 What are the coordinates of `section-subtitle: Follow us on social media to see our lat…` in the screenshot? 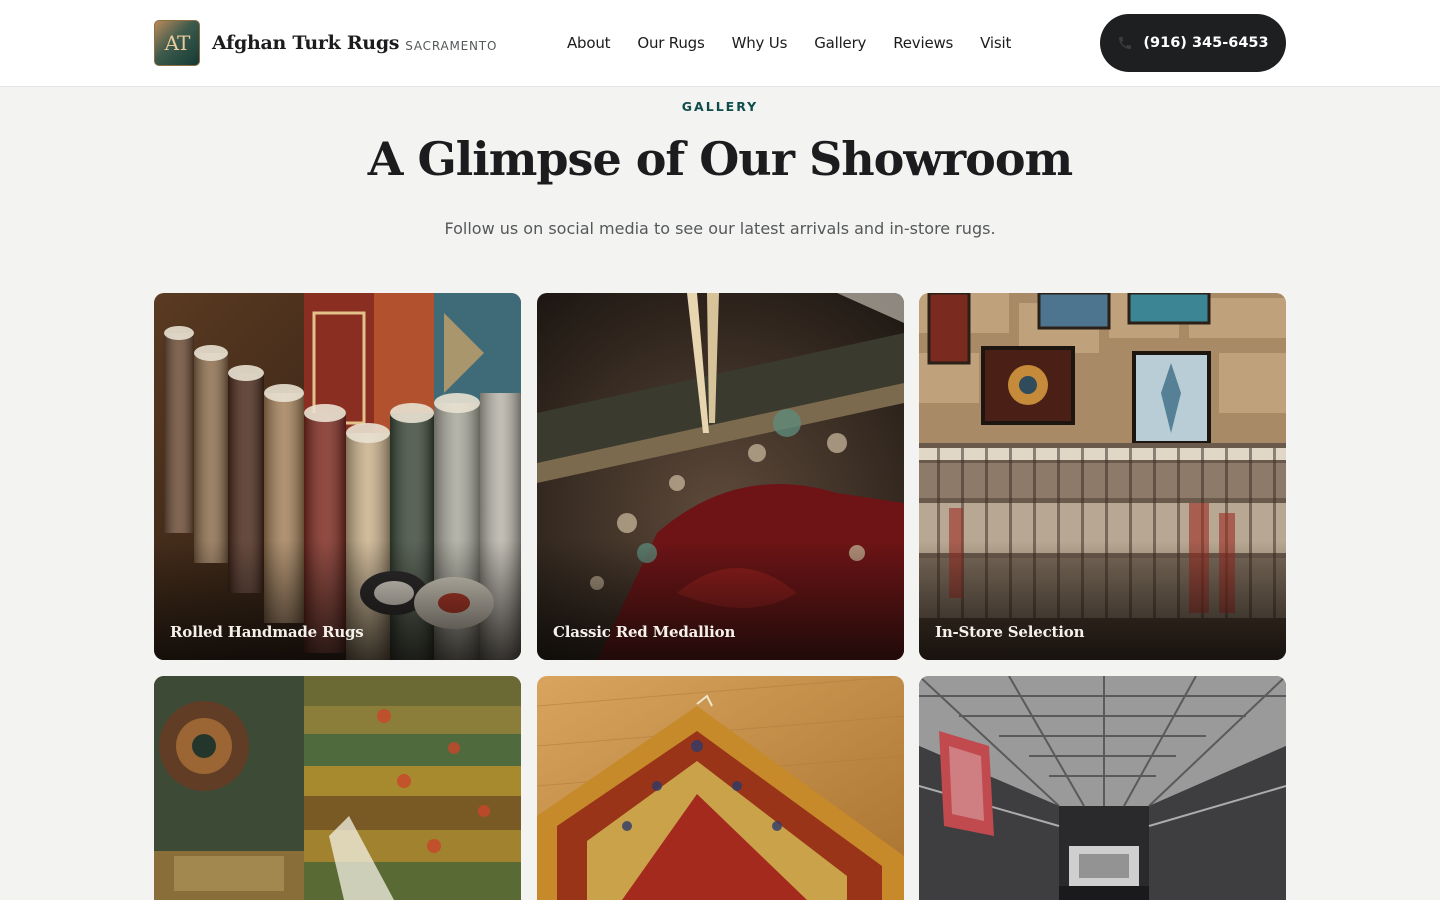 It's located at (720, 228).